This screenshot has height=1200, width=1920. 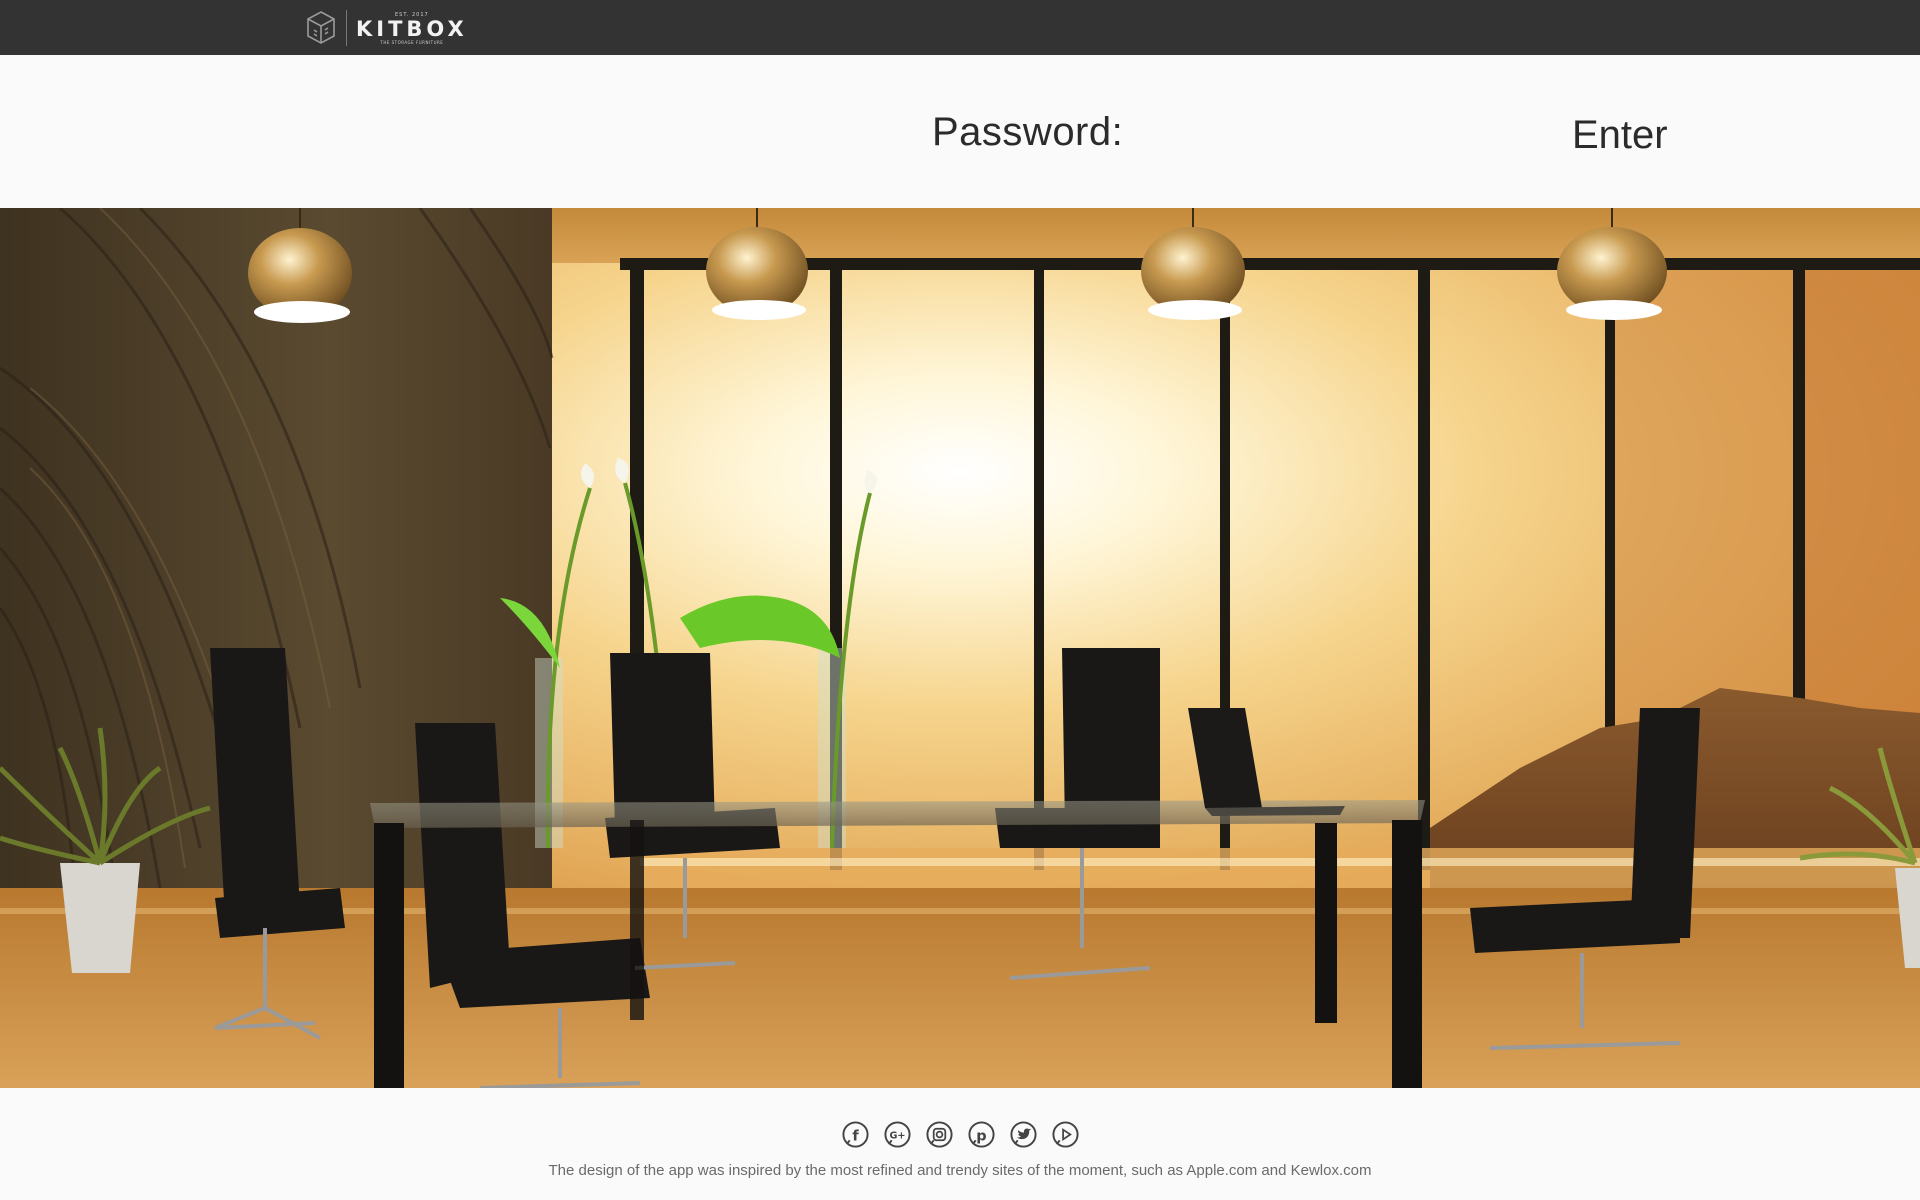 I want to click on svg-text: f, so click(x=855, y=1136).